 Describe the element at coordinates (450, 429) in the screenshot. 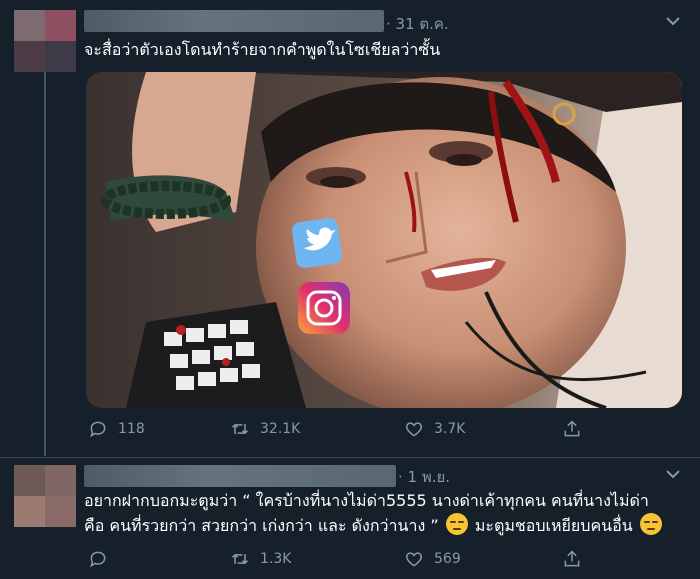

I see `like-count: 3.7K` at that location.